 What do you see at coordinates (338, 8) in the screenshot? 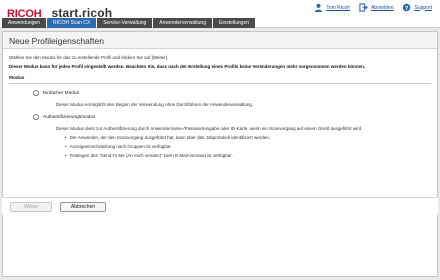
I see `user-name-link: Tom Ricoh` at bounding box center [338, 8].